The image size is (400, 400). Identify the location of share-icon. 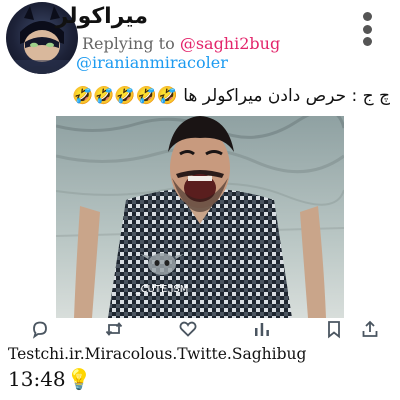
(370, 329).